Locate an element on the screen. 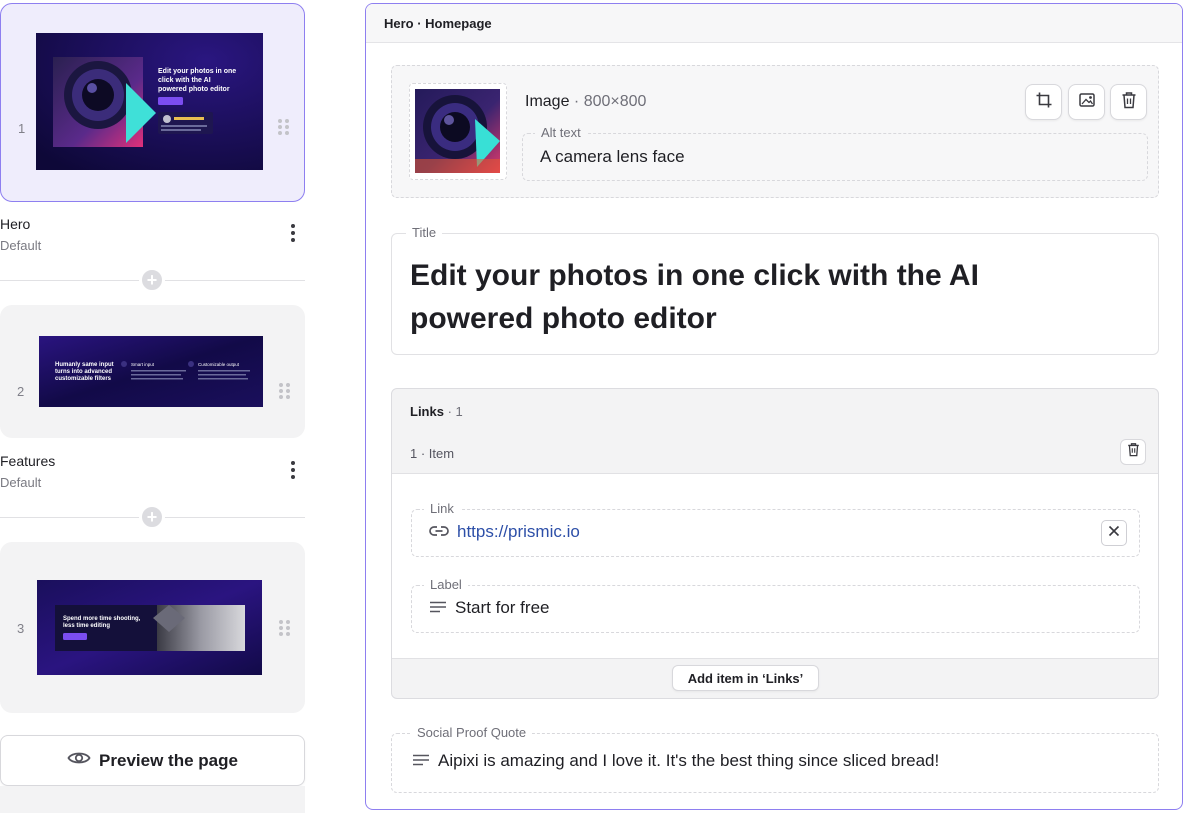 Image resolution: width=1185 pixels, height=813 pixels. image-label: Image is located at coordinates (547, 101).